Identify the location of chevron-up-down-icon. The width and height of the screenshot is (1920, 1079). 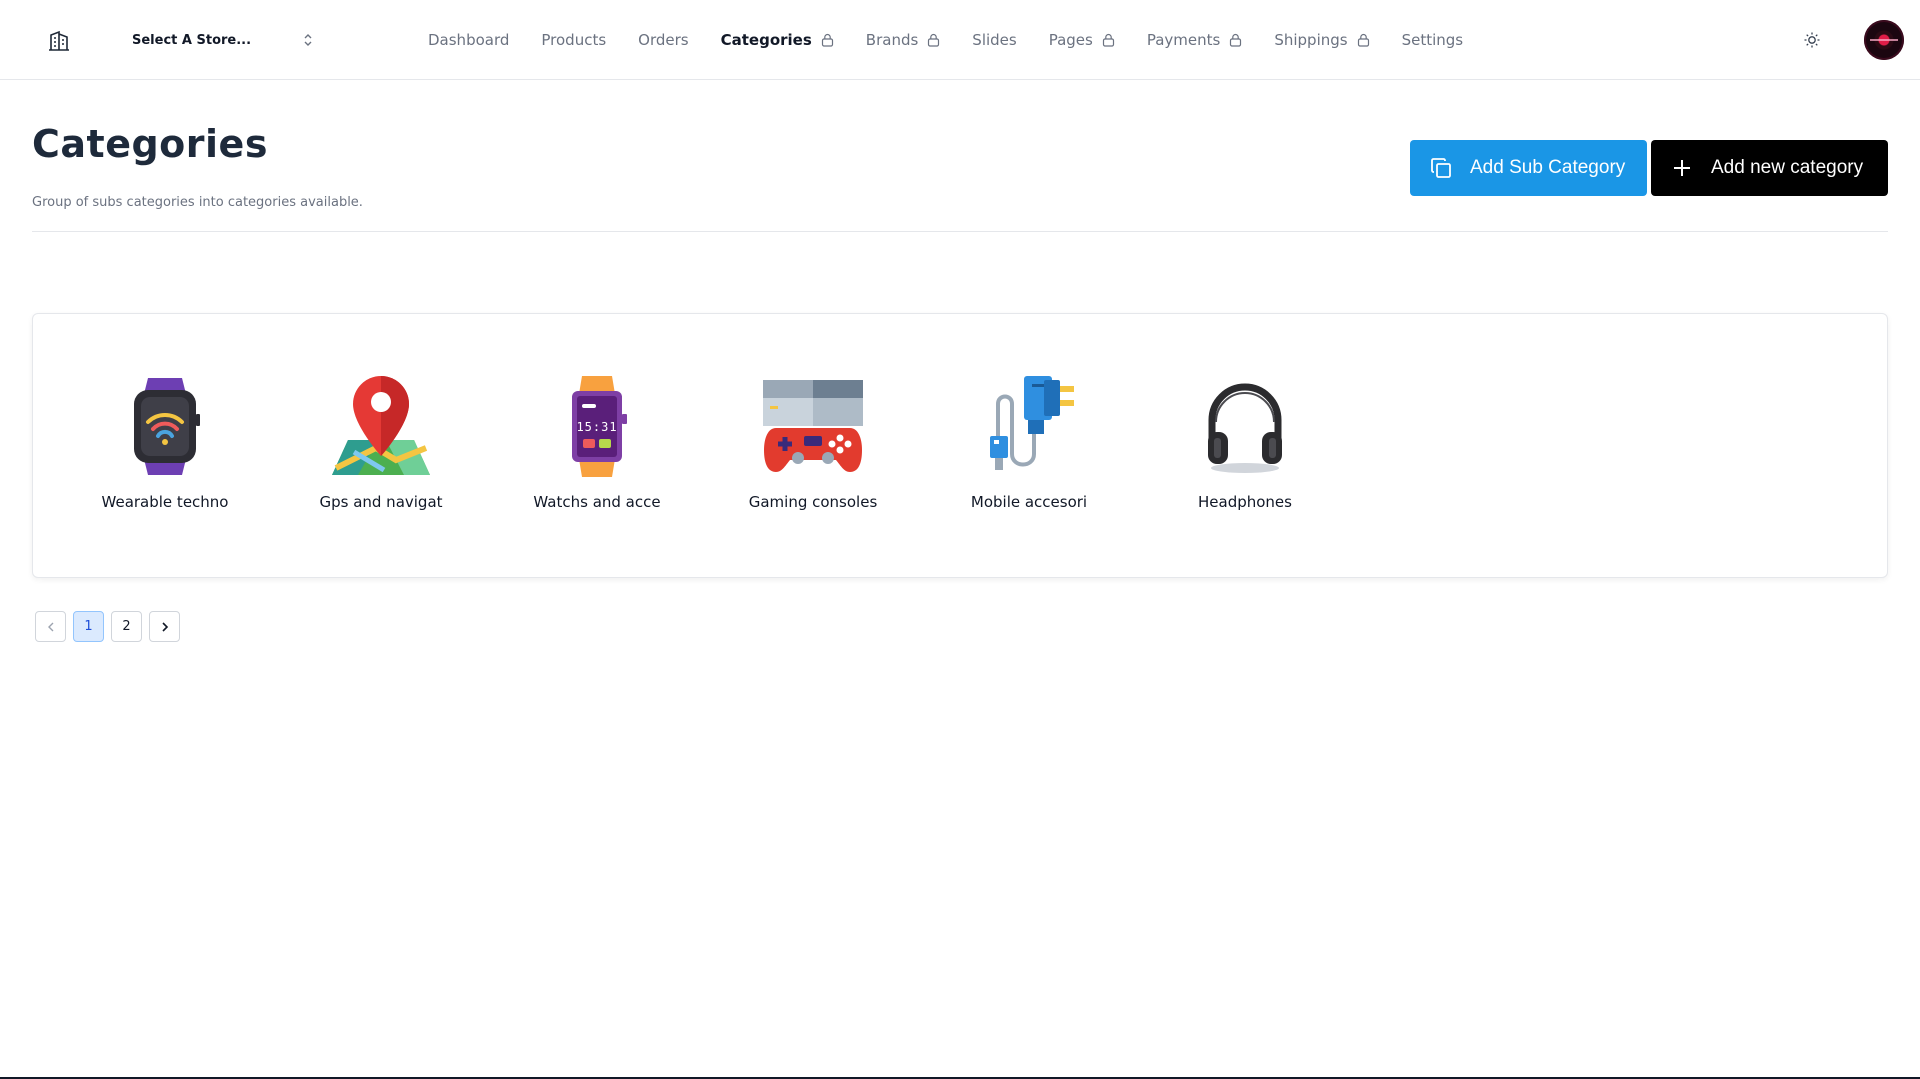
(308, 40).